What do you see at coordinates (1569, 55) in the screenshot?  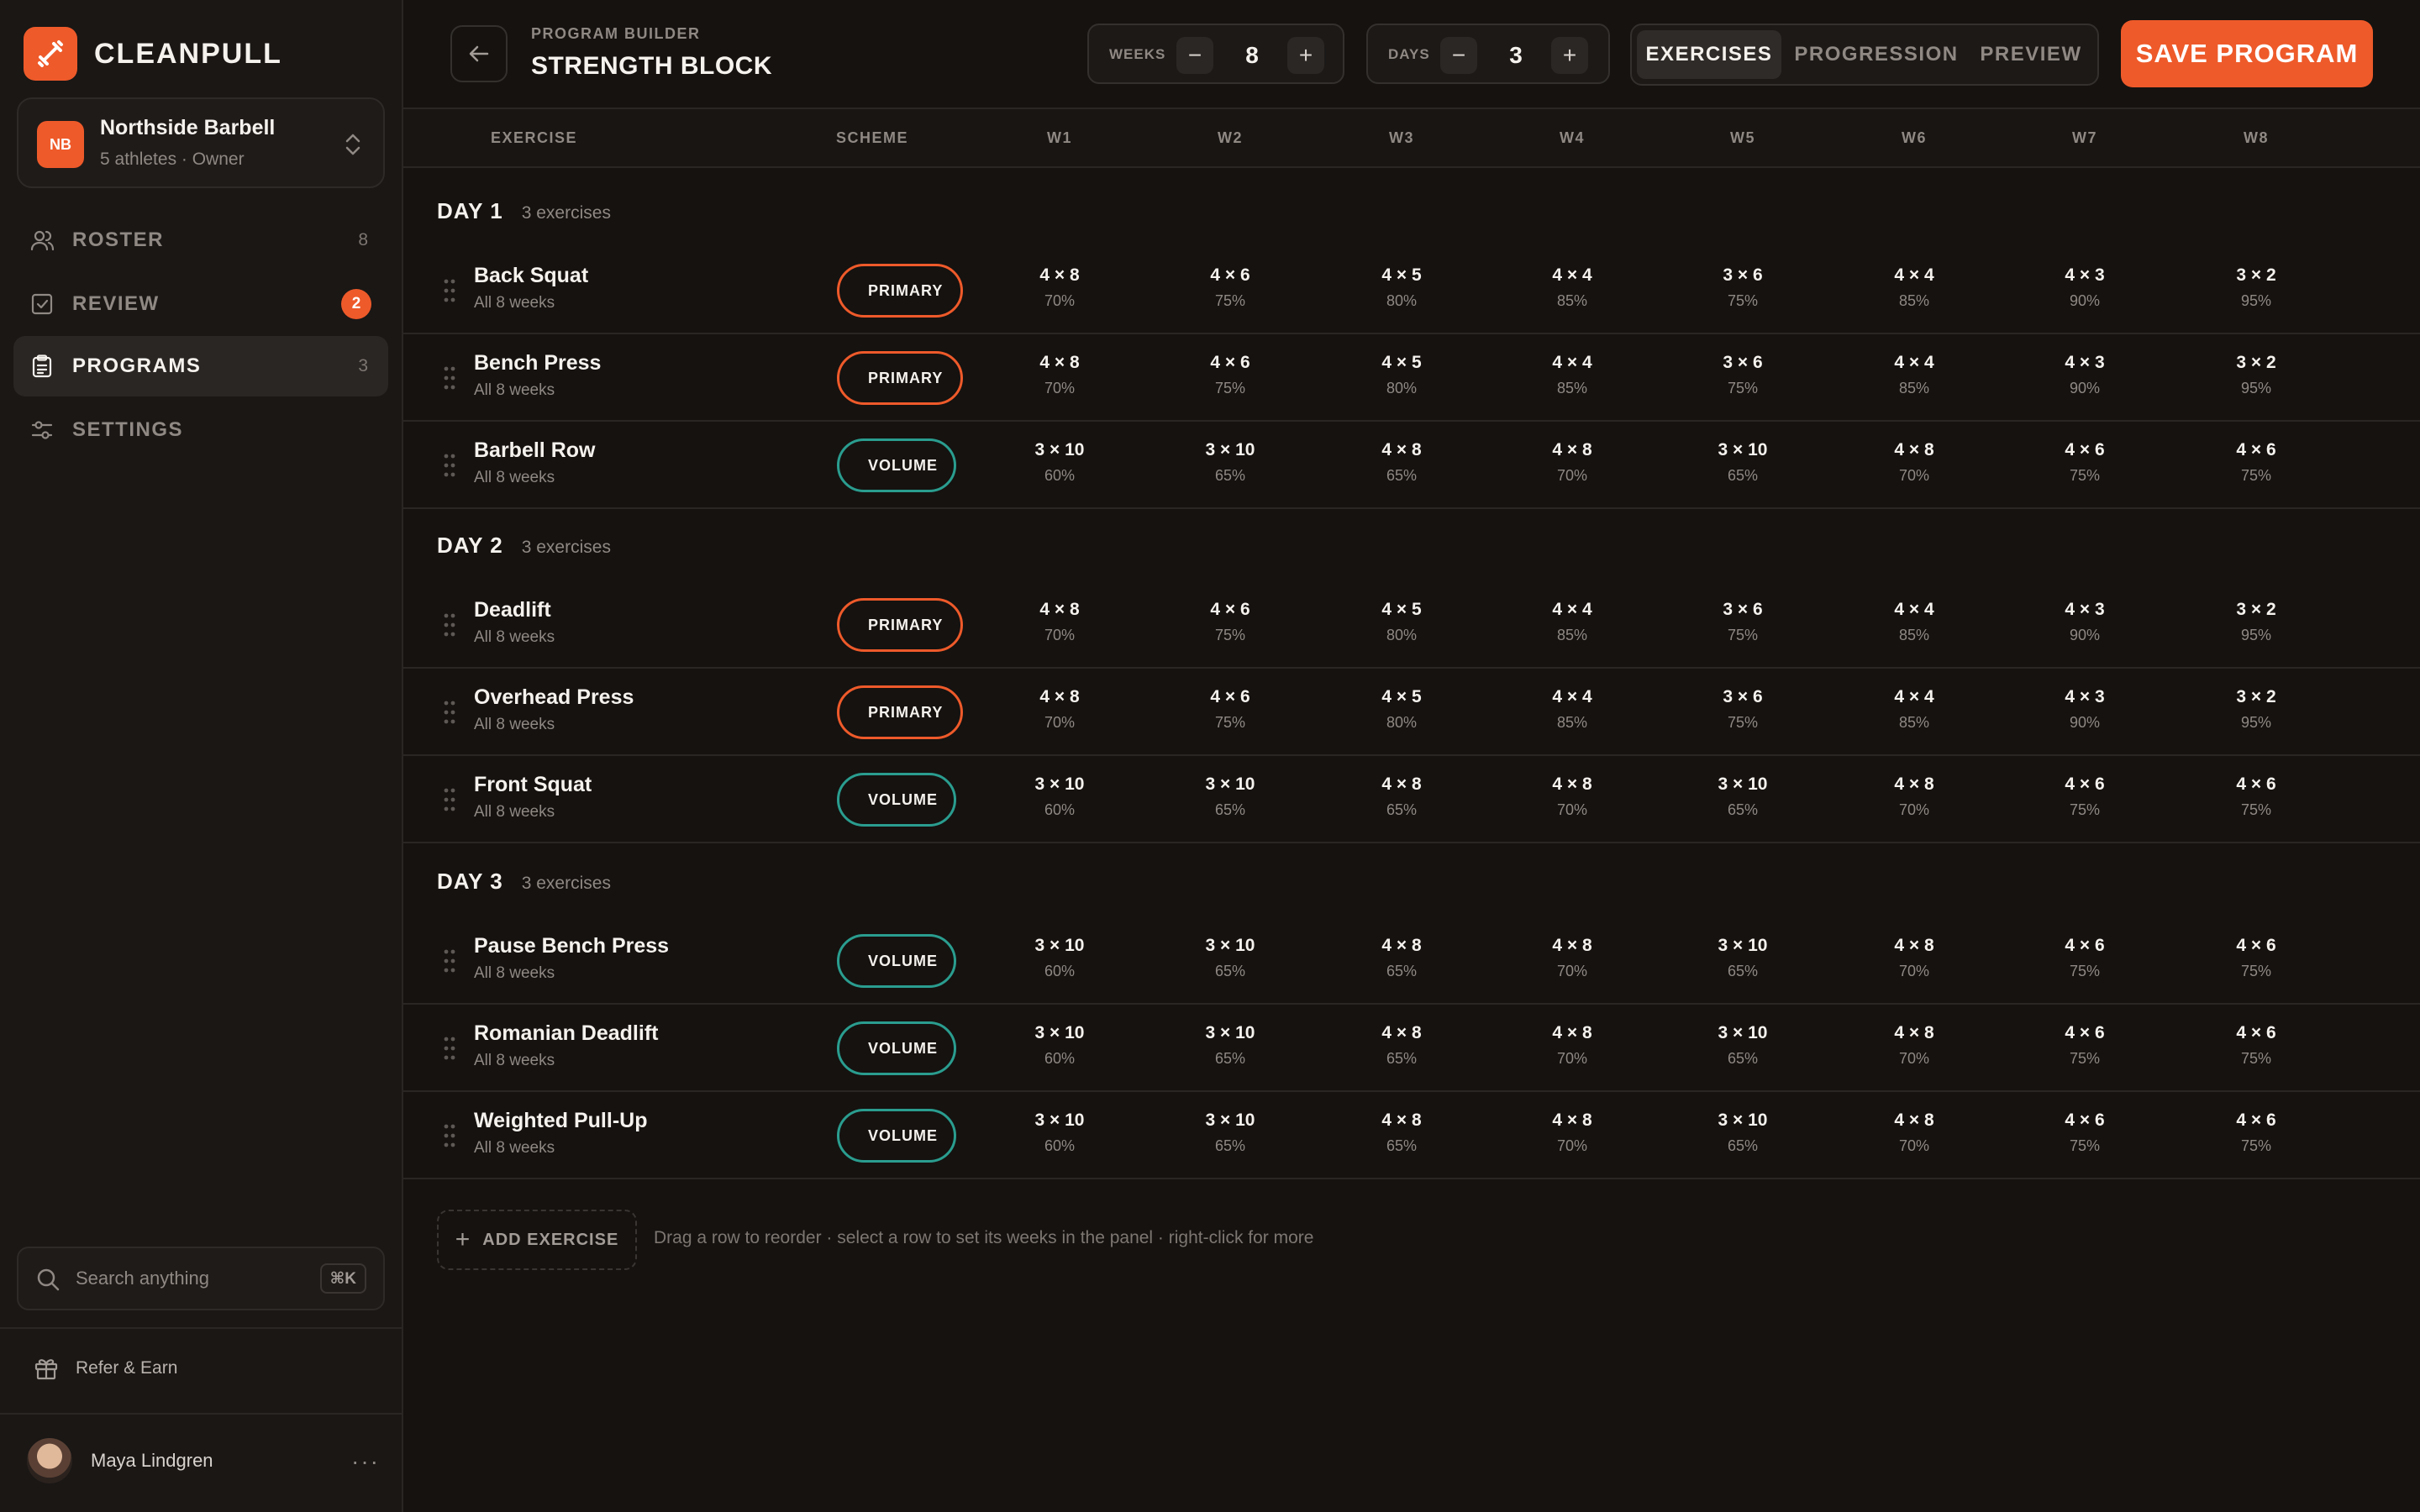 I see `days-increment-button: +` at bounding box center [1569, 55].